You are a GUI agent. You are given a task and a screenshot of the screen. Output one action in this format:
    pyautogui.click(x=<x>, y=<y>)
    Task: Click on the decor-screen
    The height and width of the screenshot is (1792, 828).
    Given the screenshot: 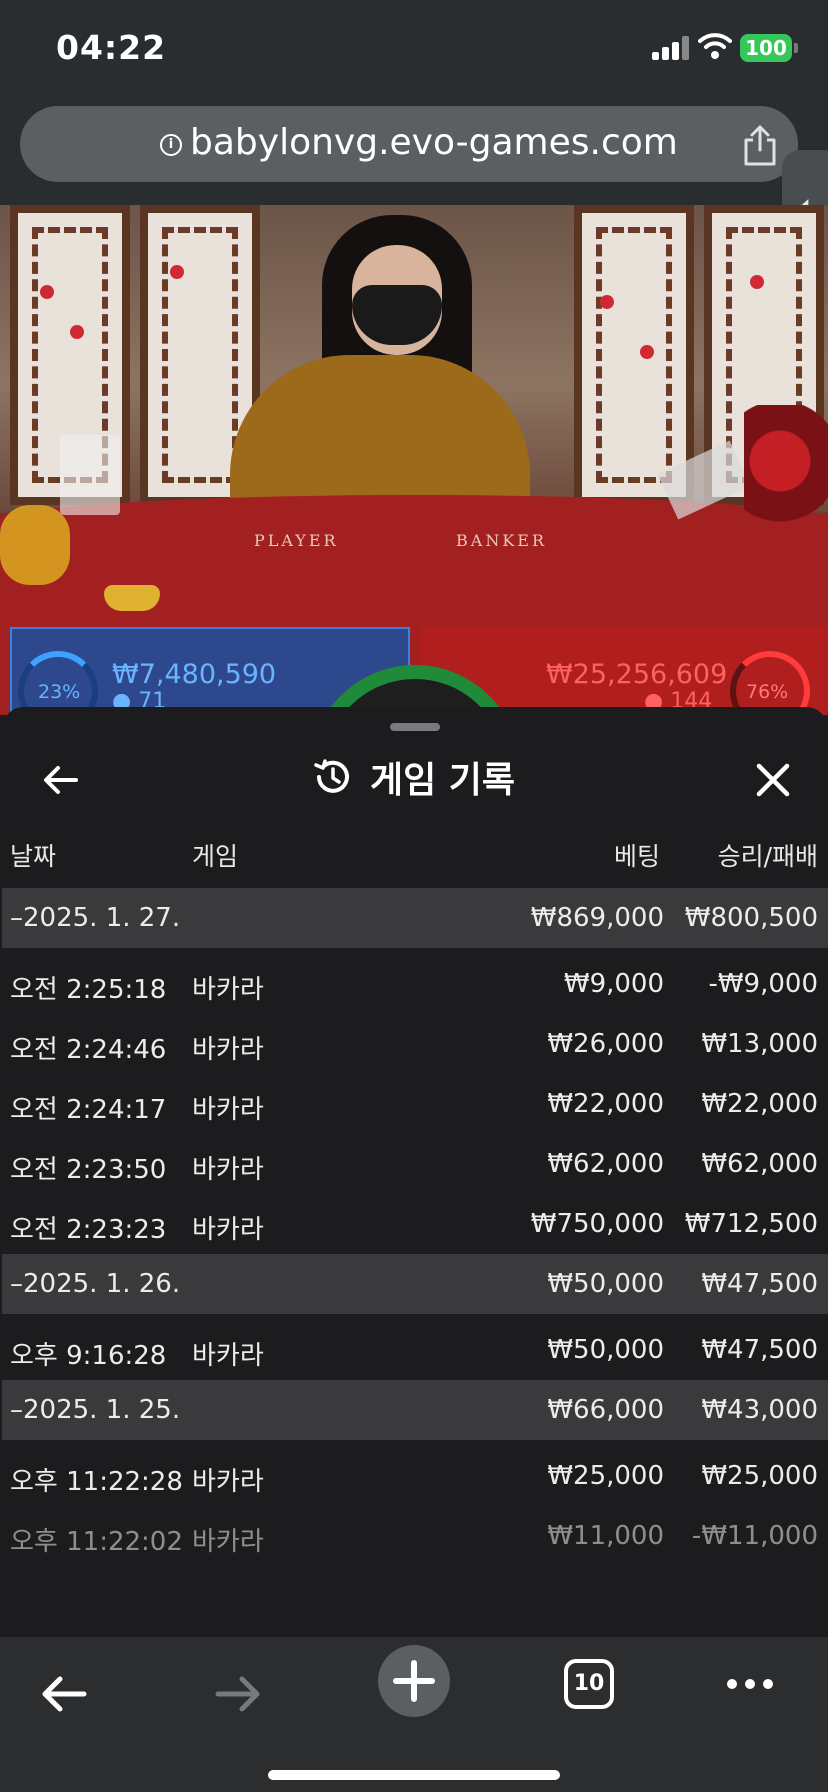 What is the action you would take?
    pyautogui.click(x=634, y=355)
    